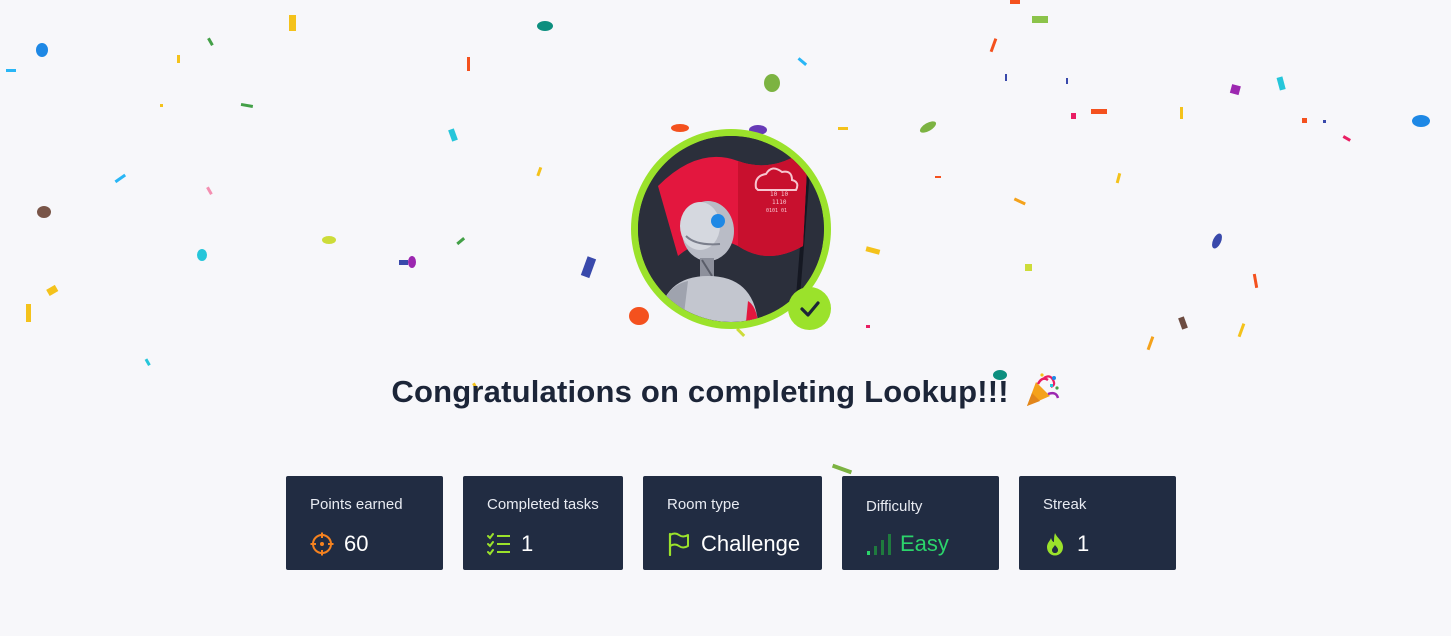 The height and width of the screenshot is (636, 1451). I want to click on flame-icon, so click(1055, 544).